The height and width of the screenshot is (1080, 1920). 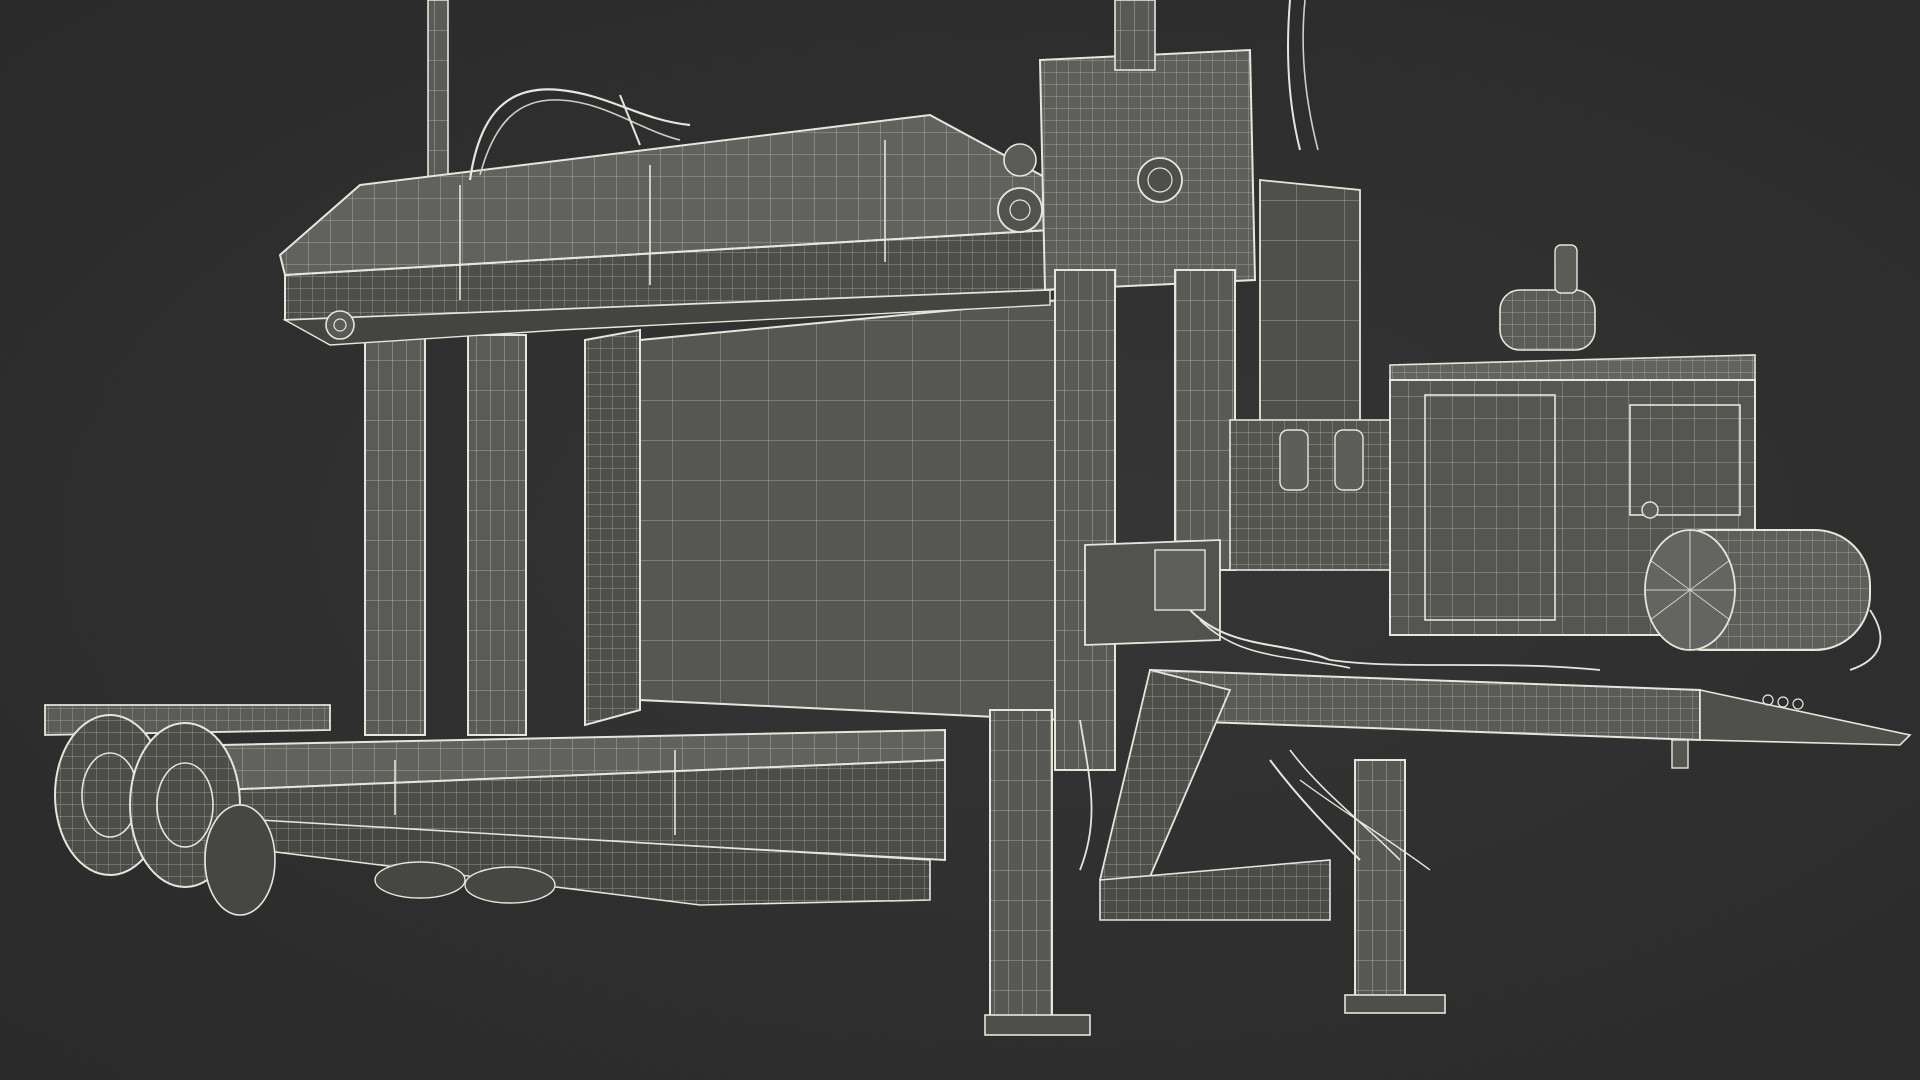 I want to click on control-boxes, so click(x=1237, y=532).